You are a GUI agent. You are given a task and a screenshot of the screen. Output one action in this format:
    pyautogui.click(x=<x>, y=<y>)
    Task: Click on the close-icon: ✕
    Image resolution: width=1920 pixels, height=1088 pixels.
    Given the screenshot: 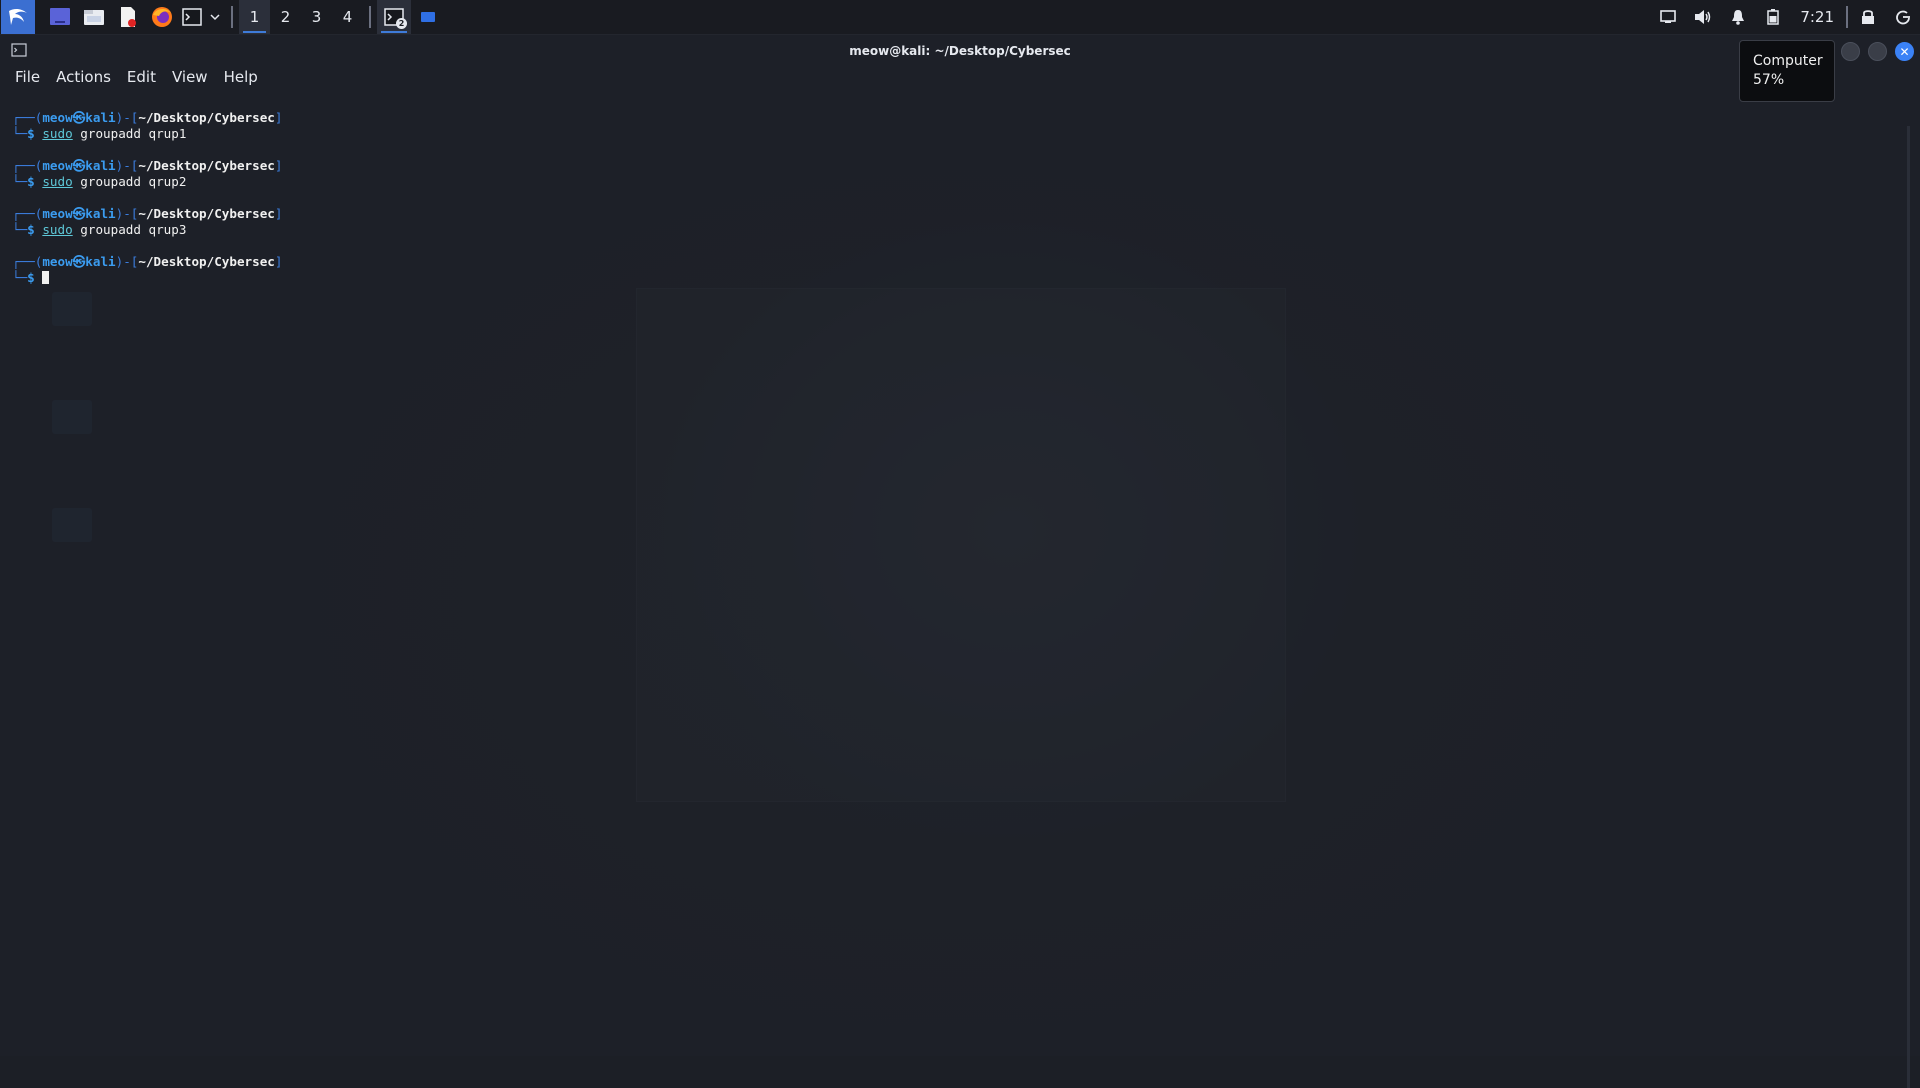 What is the action you would take?
    pyautogui.click(x=1904, y=51)
    